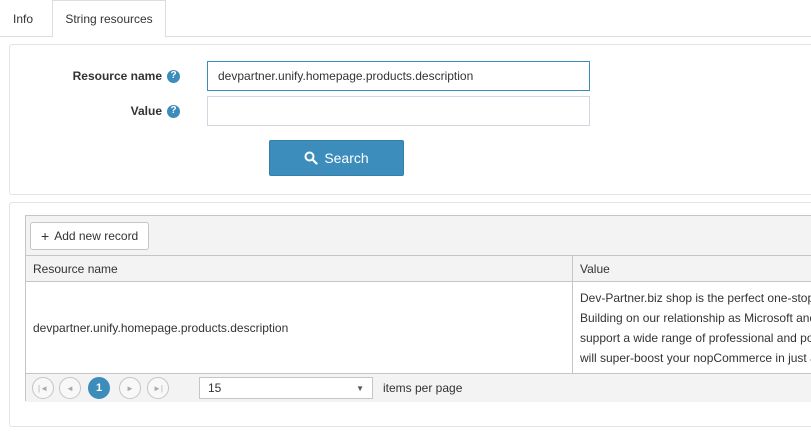 The height and width of the screenshot is (433, 811). What do you see at coordinates (418, 236) in the screenshot?
I see `grid-toolbar: + Add new record` at bounding box center [418, 236].